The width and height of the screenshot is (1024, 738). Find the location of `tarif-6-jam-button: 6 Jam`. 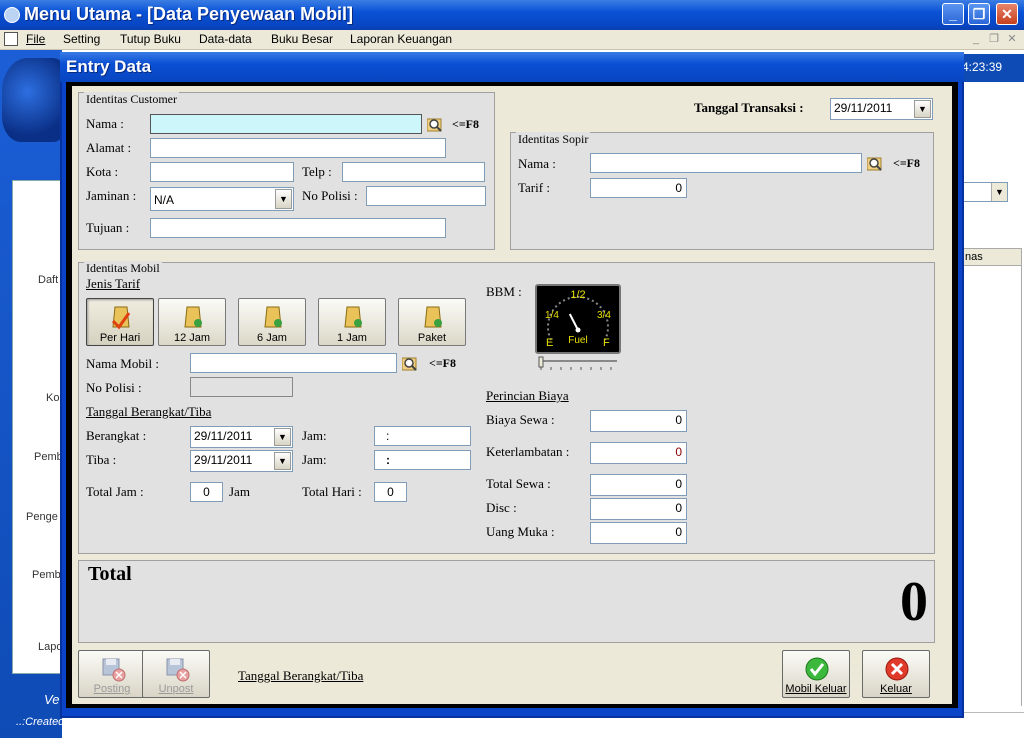

tarif-6-jam-button: 6 Jam is located at coordinates (272, 322).